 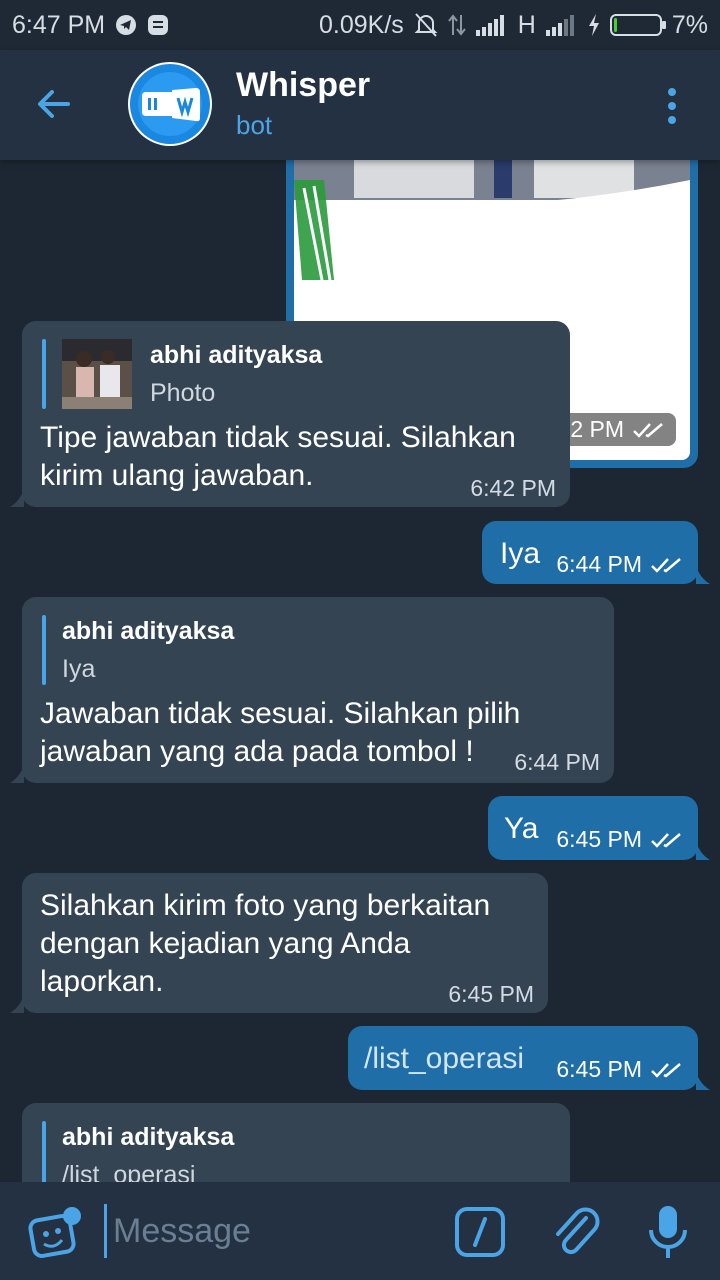 I want to click on message-line: Silahkan kirim foto yang berkaitan, so click(x=265, y=905).